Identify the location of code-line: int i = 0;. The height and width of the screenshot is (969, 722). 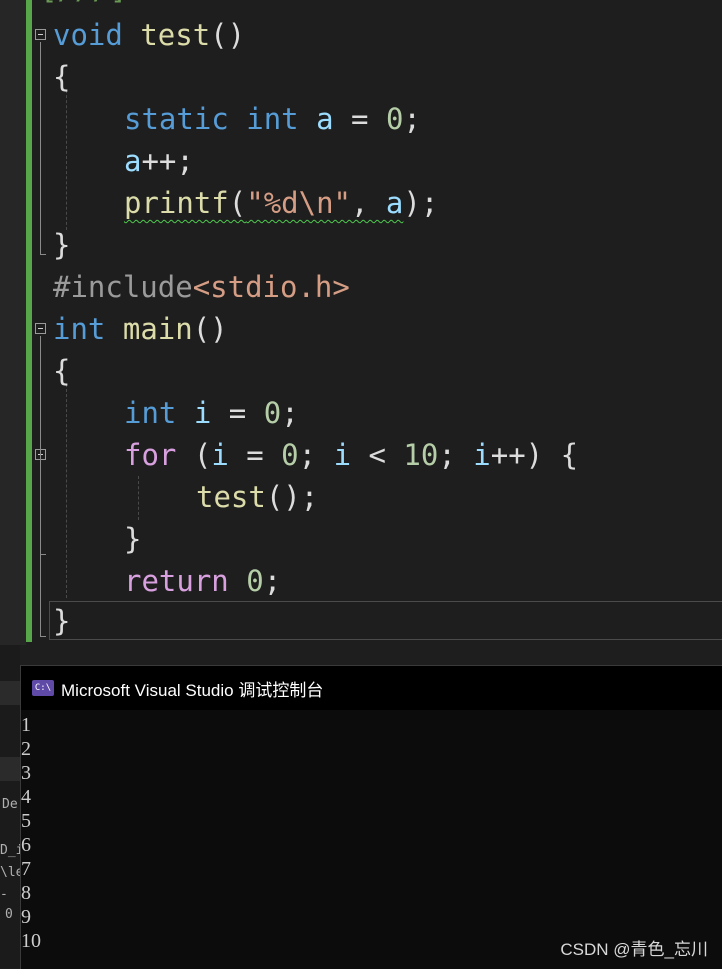
(211, 413).